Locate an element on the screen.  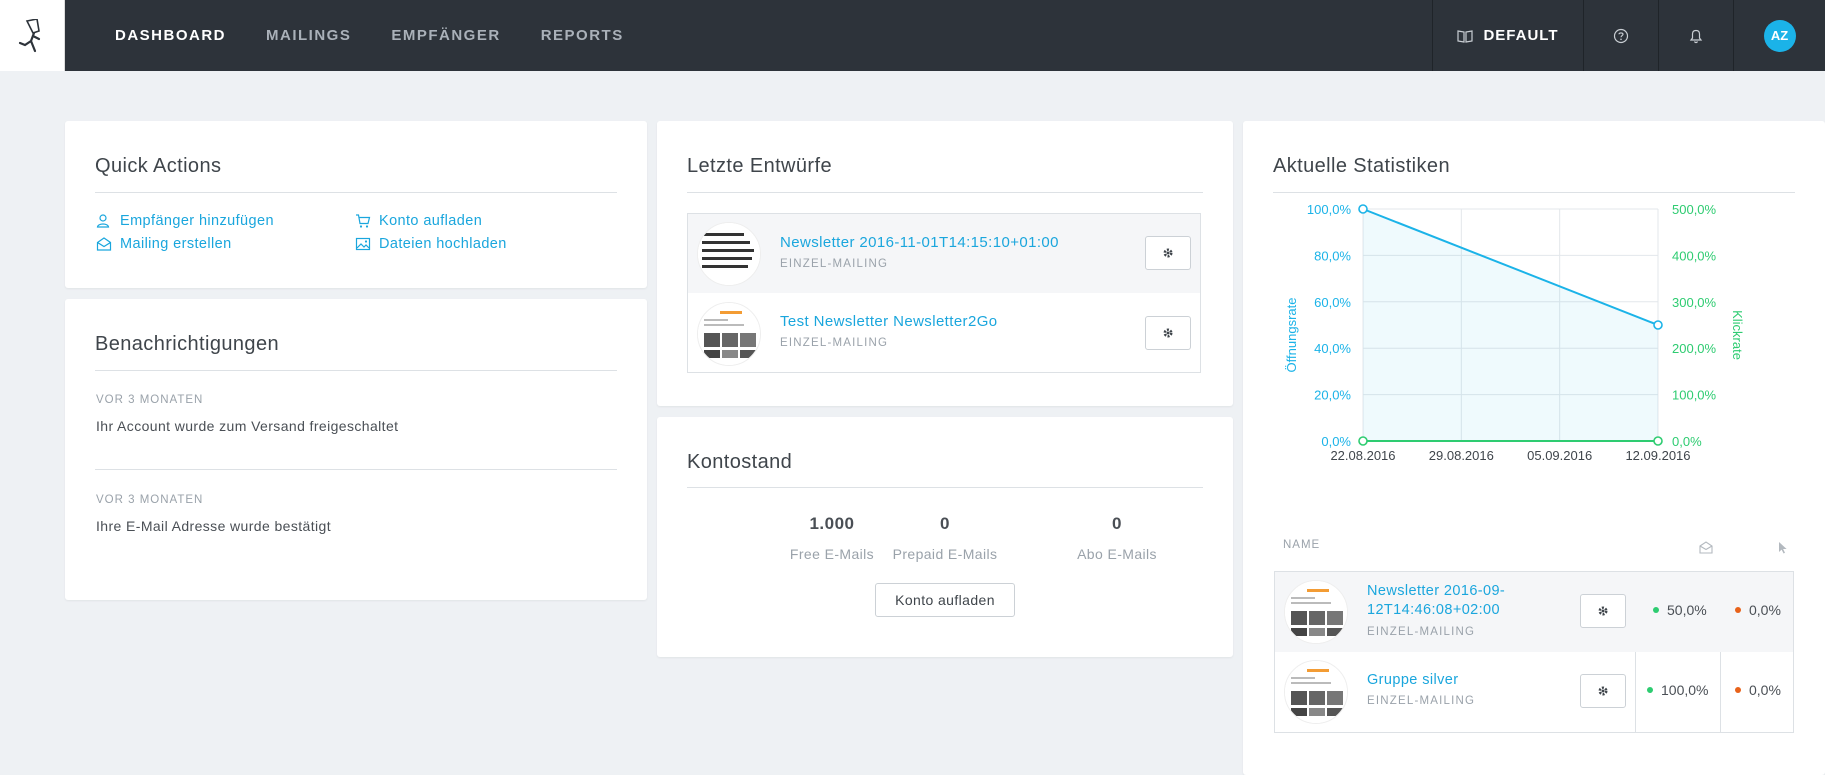
notifications-button is located at coordinates (1695, 35).